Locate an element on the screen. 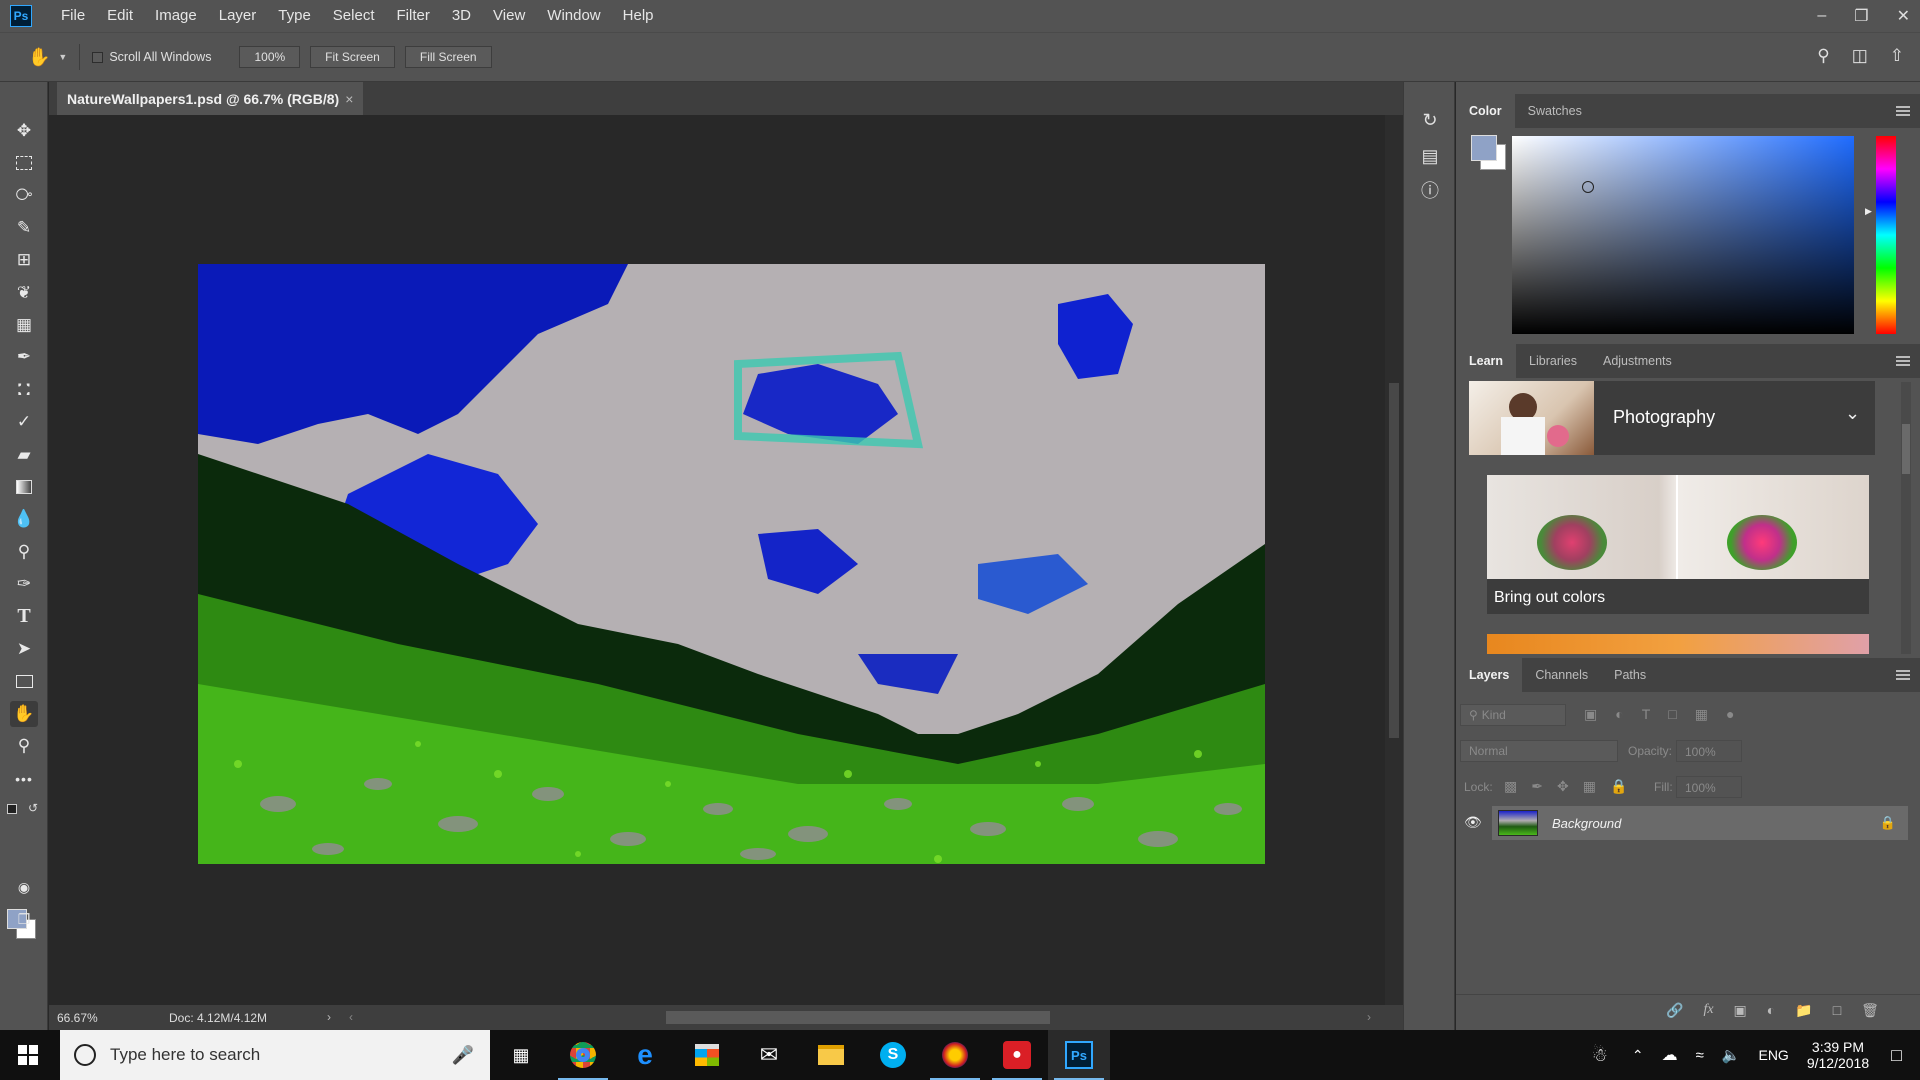 The image size is (1920, 1080). tab-channels: Channels is located at coordinates (1561, 675).